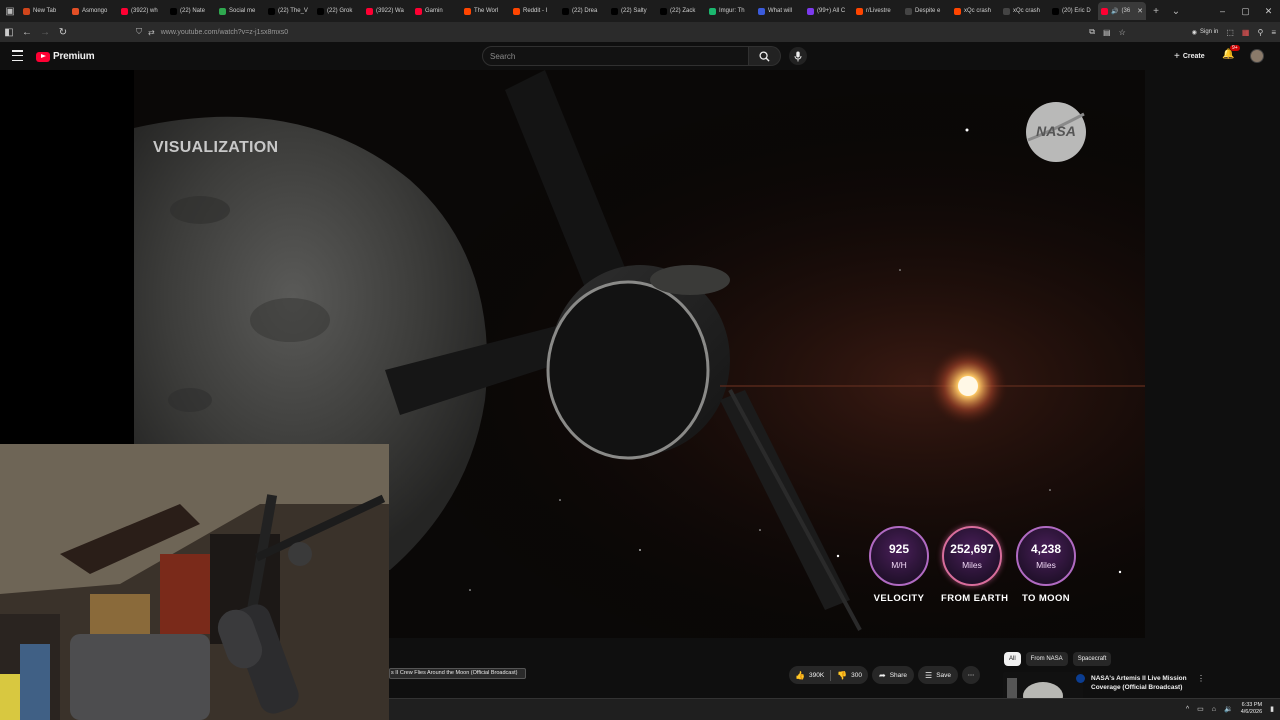 This screenshot has width=1280, height=720. Describe the element at coordinates (856, 675) in the screenshot. I see `dislike-count: 300` at that location.